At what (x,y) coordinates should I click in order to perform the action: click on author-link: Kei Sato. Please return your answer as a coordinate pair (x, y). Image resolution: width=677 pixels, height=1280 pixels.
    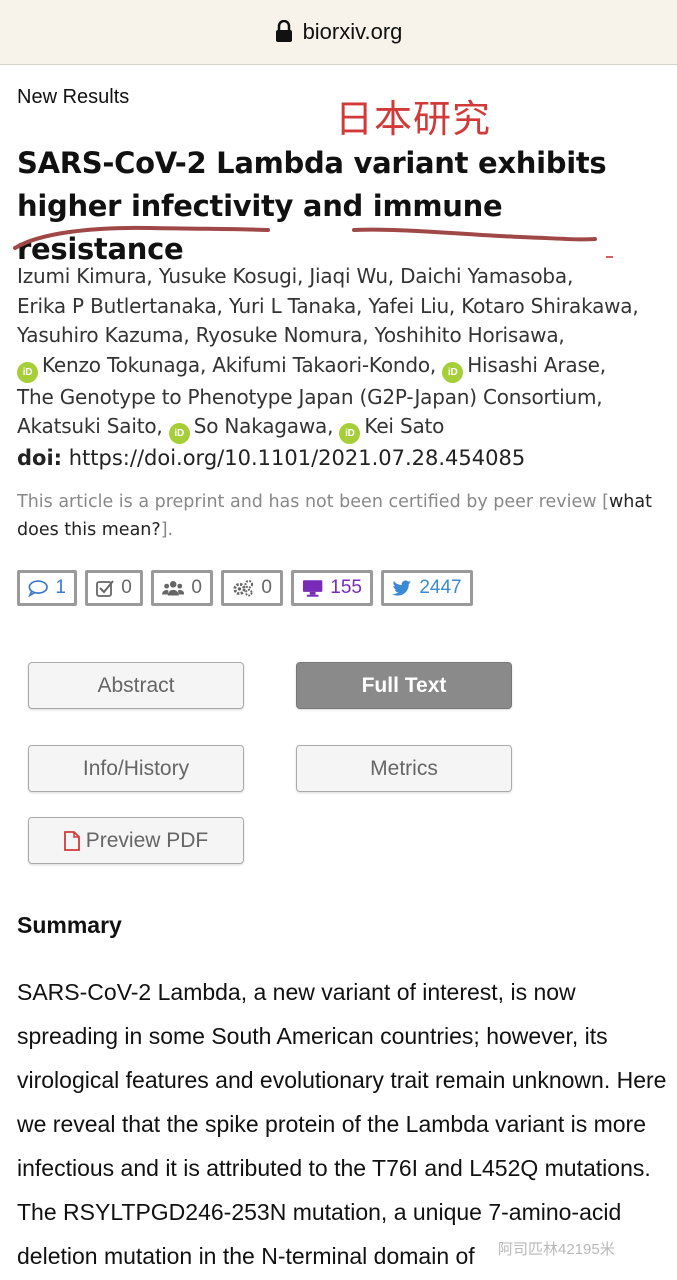
    Looking at the image, I should click on (404, 426).